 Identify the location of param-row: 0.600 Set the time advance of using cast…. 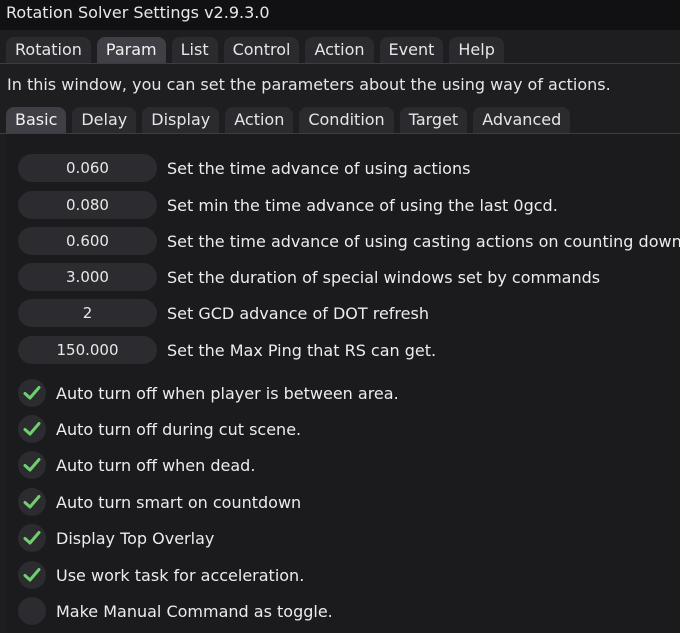
(349, 241).